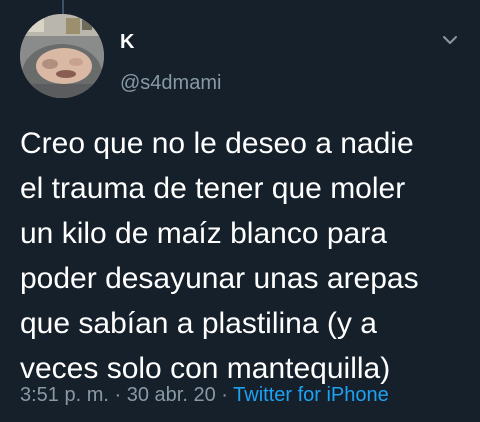  I want to click on avatar, so click(62, 56).